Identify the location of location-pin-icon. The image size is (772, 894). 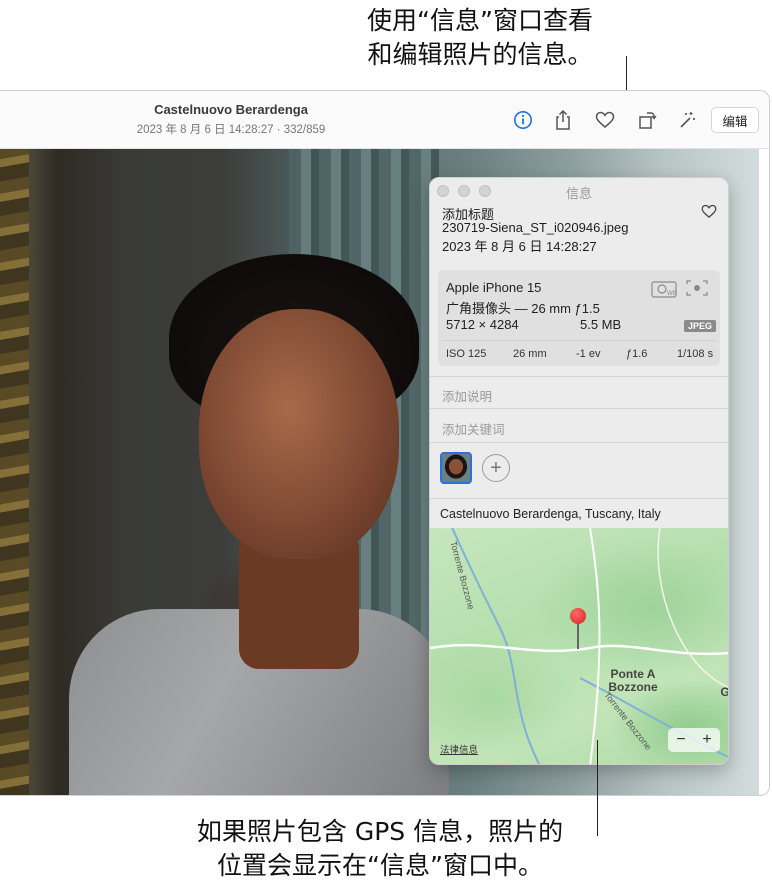
(578, 616).